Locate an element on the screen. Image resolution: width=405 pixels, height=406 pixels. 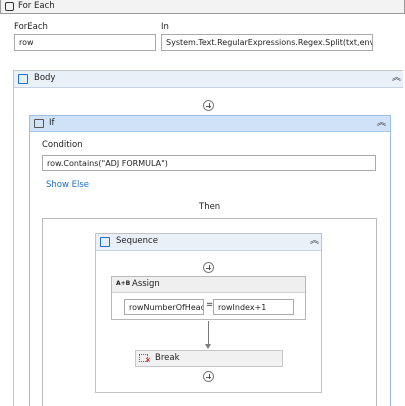
body-title: Body is located at coordinates (45, 78).